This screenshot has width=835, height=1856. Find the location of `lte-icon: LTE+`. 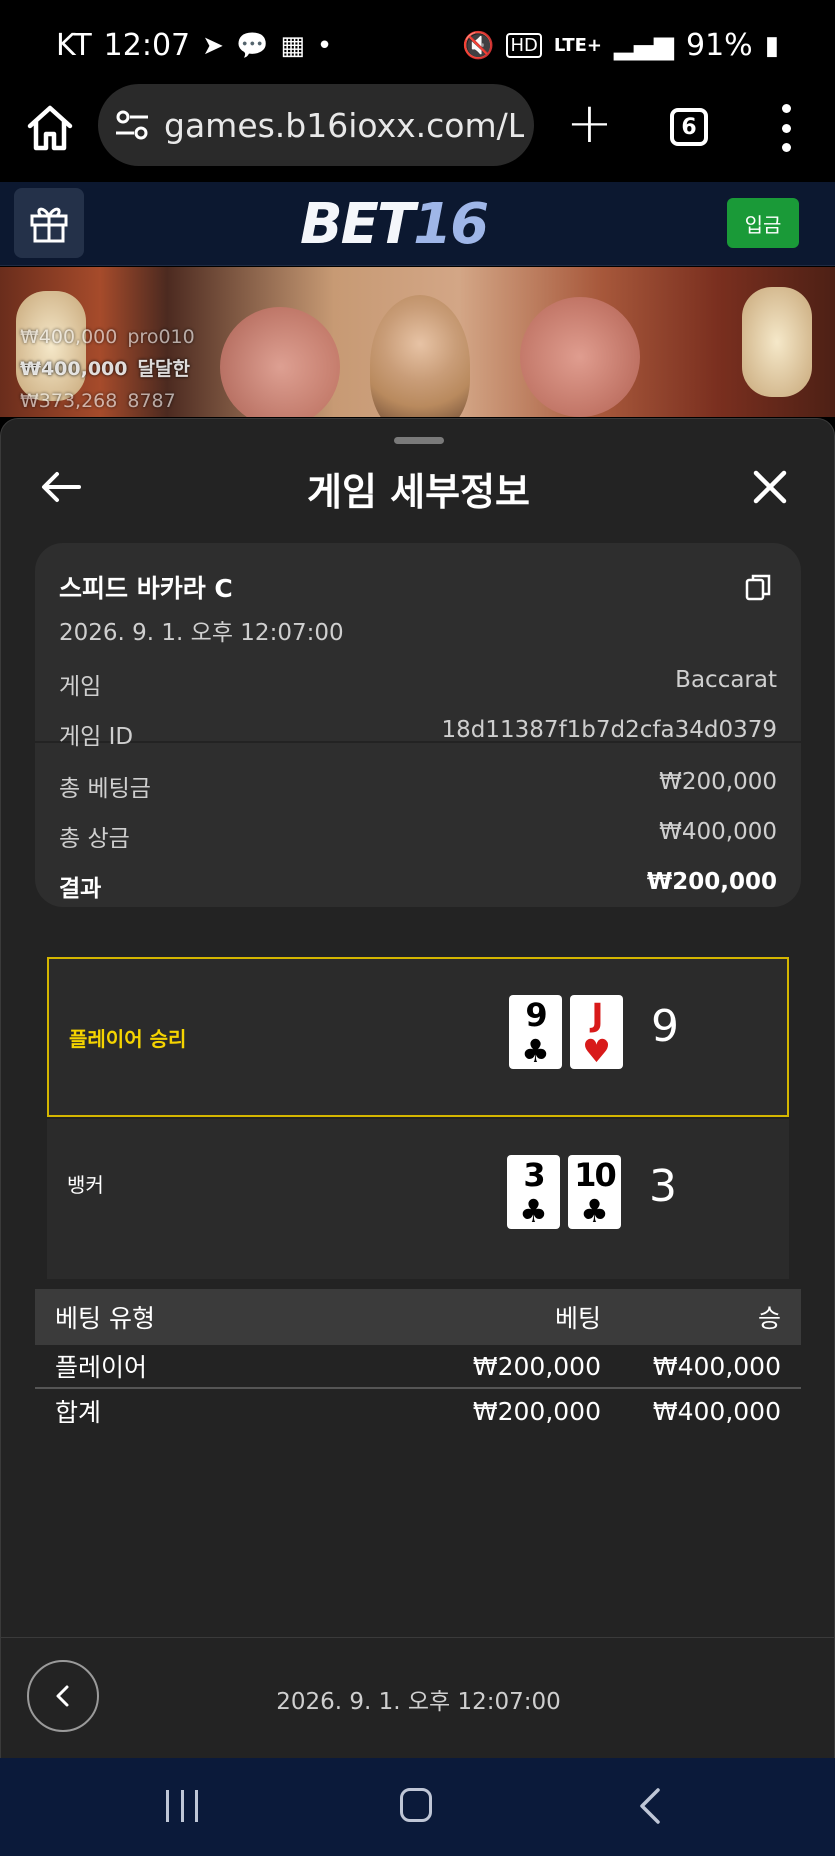

lte-icon: LTE+ is located at coordinates (577, 45).